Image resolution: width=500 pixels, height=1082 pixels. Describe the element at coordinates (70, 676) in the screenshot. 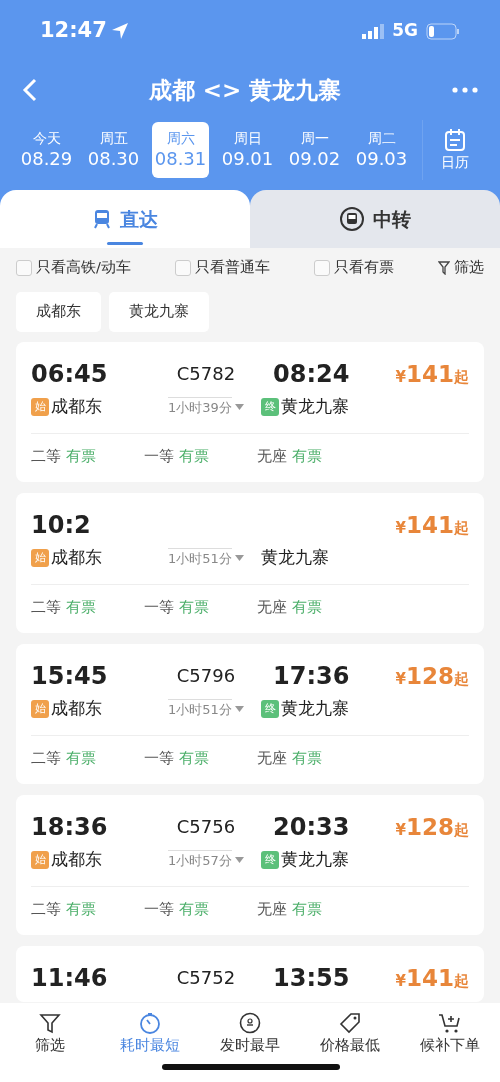

I see `depart-time: 15:45` at that location.